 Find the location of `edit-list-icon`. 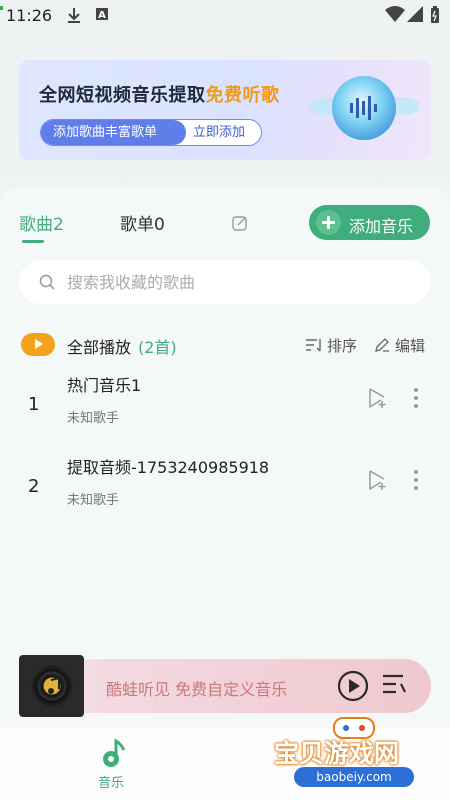

edit-list-icon is located at coordinates (240, 223).